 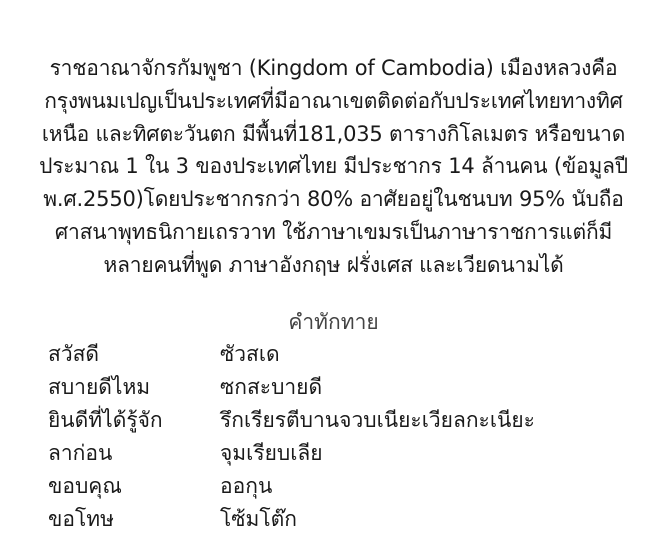 What do you see at coordinates (74, 354) in the screenshot?
I see `greeting-thai: สวัสดี` at bounding box center [74, 354].